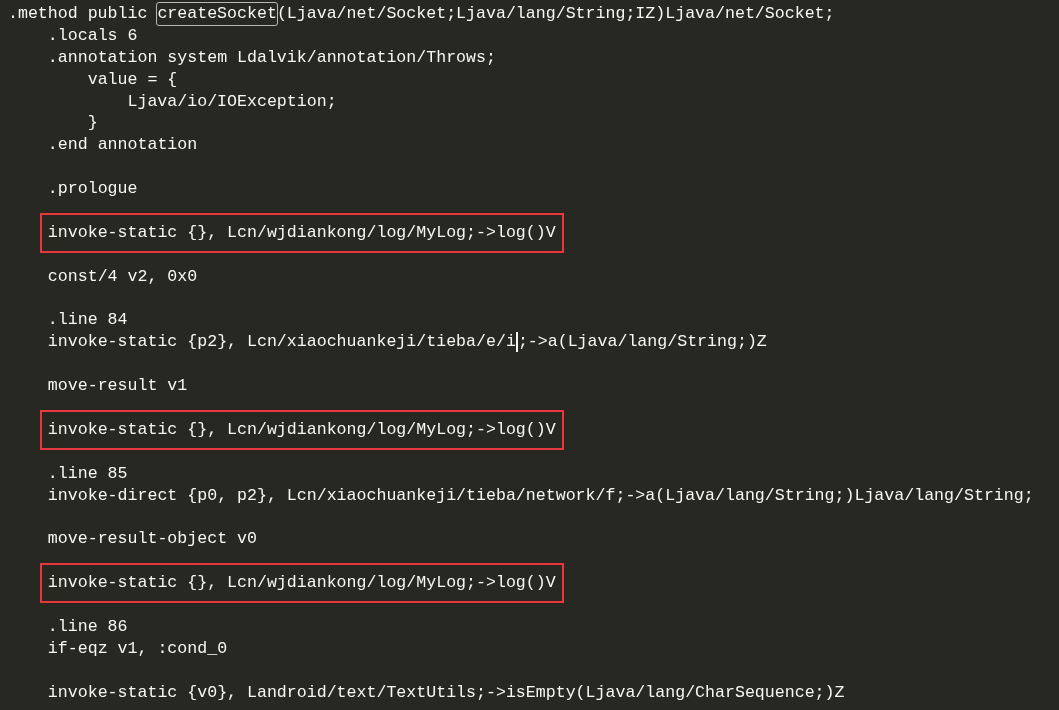  What do you see at coordinates (137, 648) in the screenshot?
I see `code-text: if-eqz v1, :cond_0` at bounding box center [137, 648].